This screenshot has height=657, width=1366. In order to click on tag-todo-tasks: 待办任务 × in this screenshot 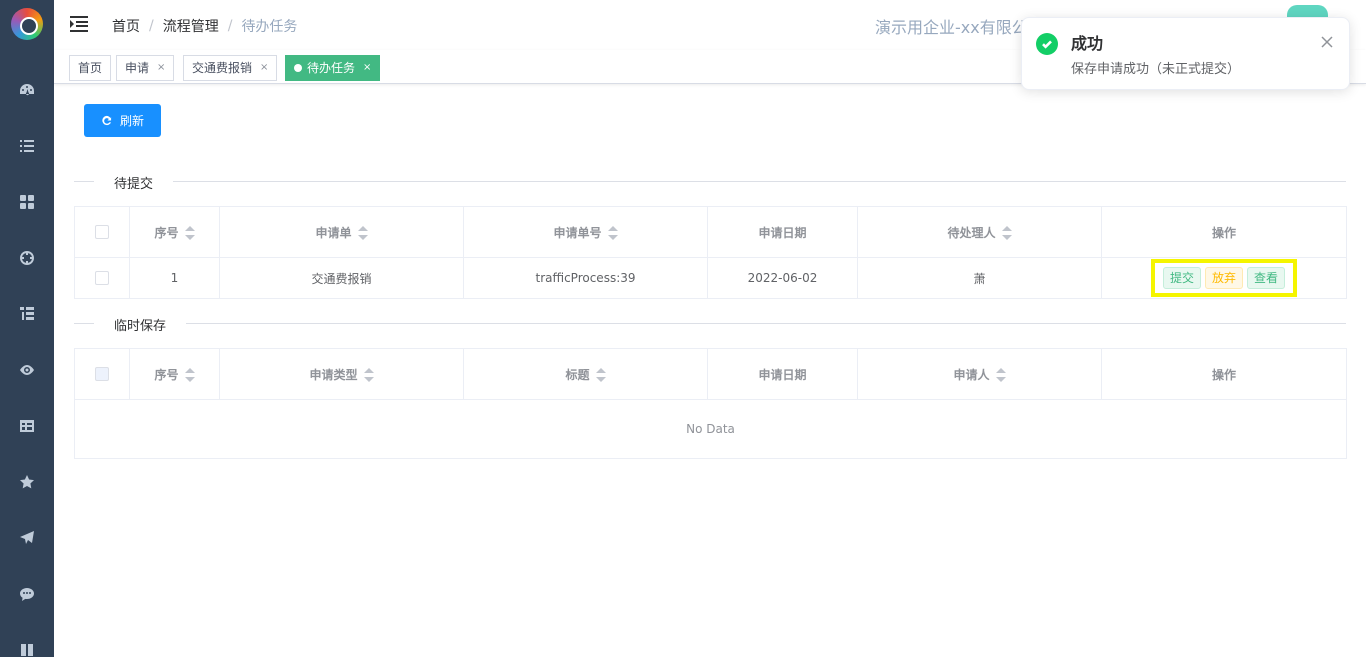, I will do `click(333, 68)`.